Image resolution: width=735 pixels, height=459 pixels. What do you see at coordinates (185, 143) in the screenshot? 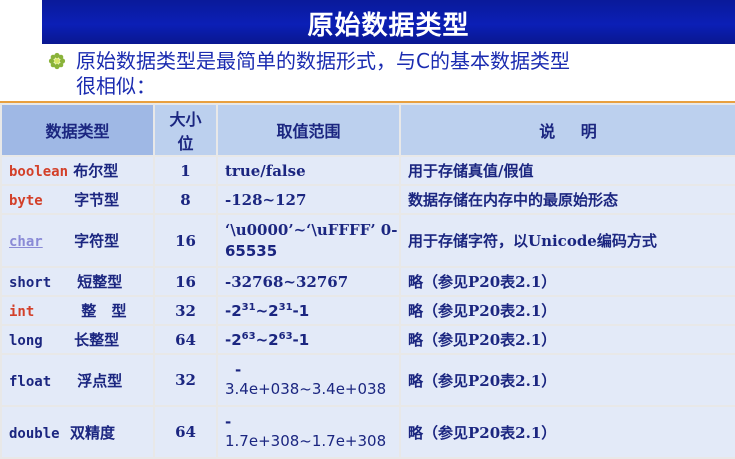
I see `header-size-line2: 位` at bounding box center [185, 143].